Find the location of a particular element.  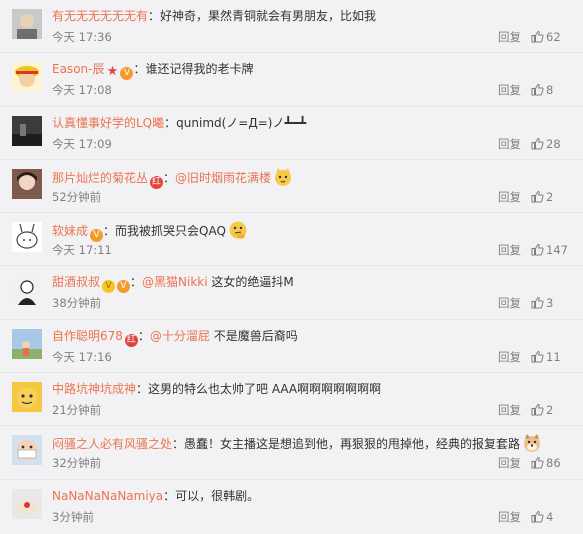

like-button: 147 is located at coordinates (549, 250).